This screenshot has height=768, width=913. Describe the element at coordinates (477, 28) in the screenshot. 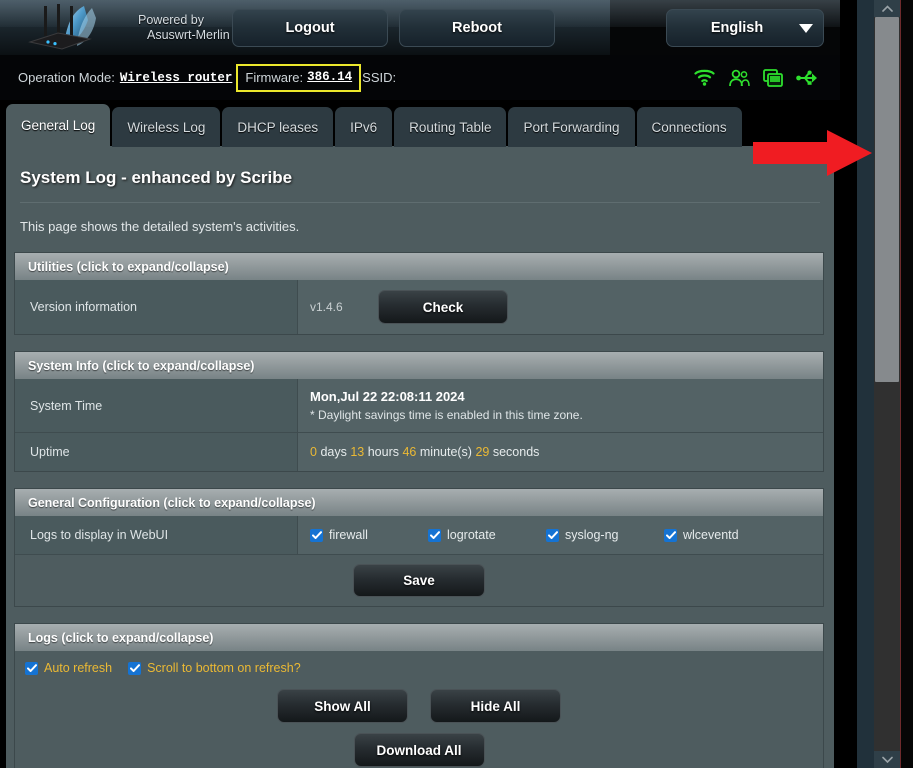

I see `reboot-button: Reboot` at that location.